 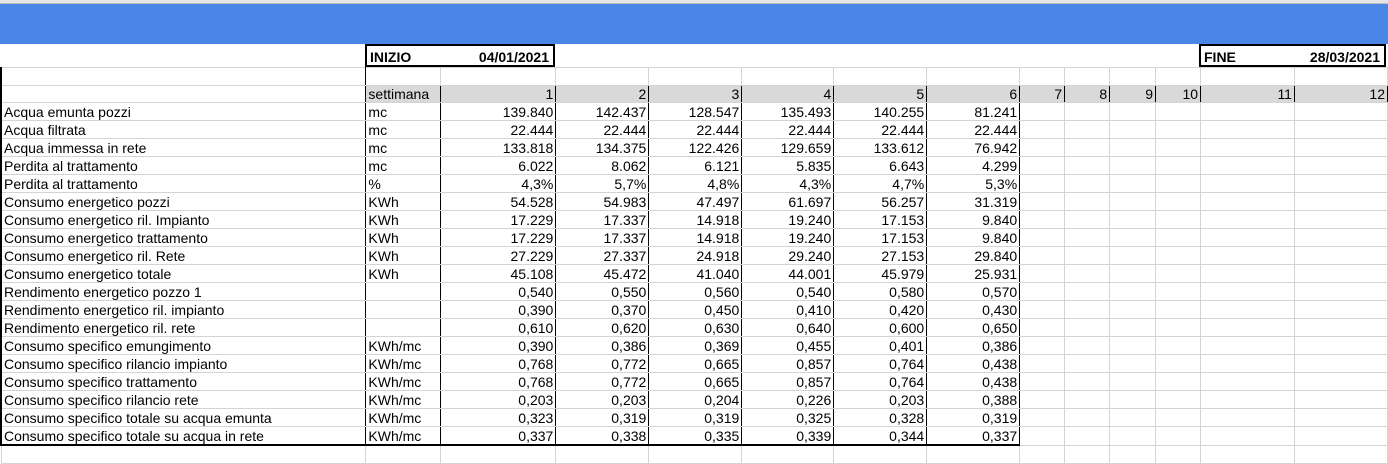 What do you see at coordinates (880, 291) in the screenshot?
I see `value-cell: 0,580` at bounding box center [880, 291].